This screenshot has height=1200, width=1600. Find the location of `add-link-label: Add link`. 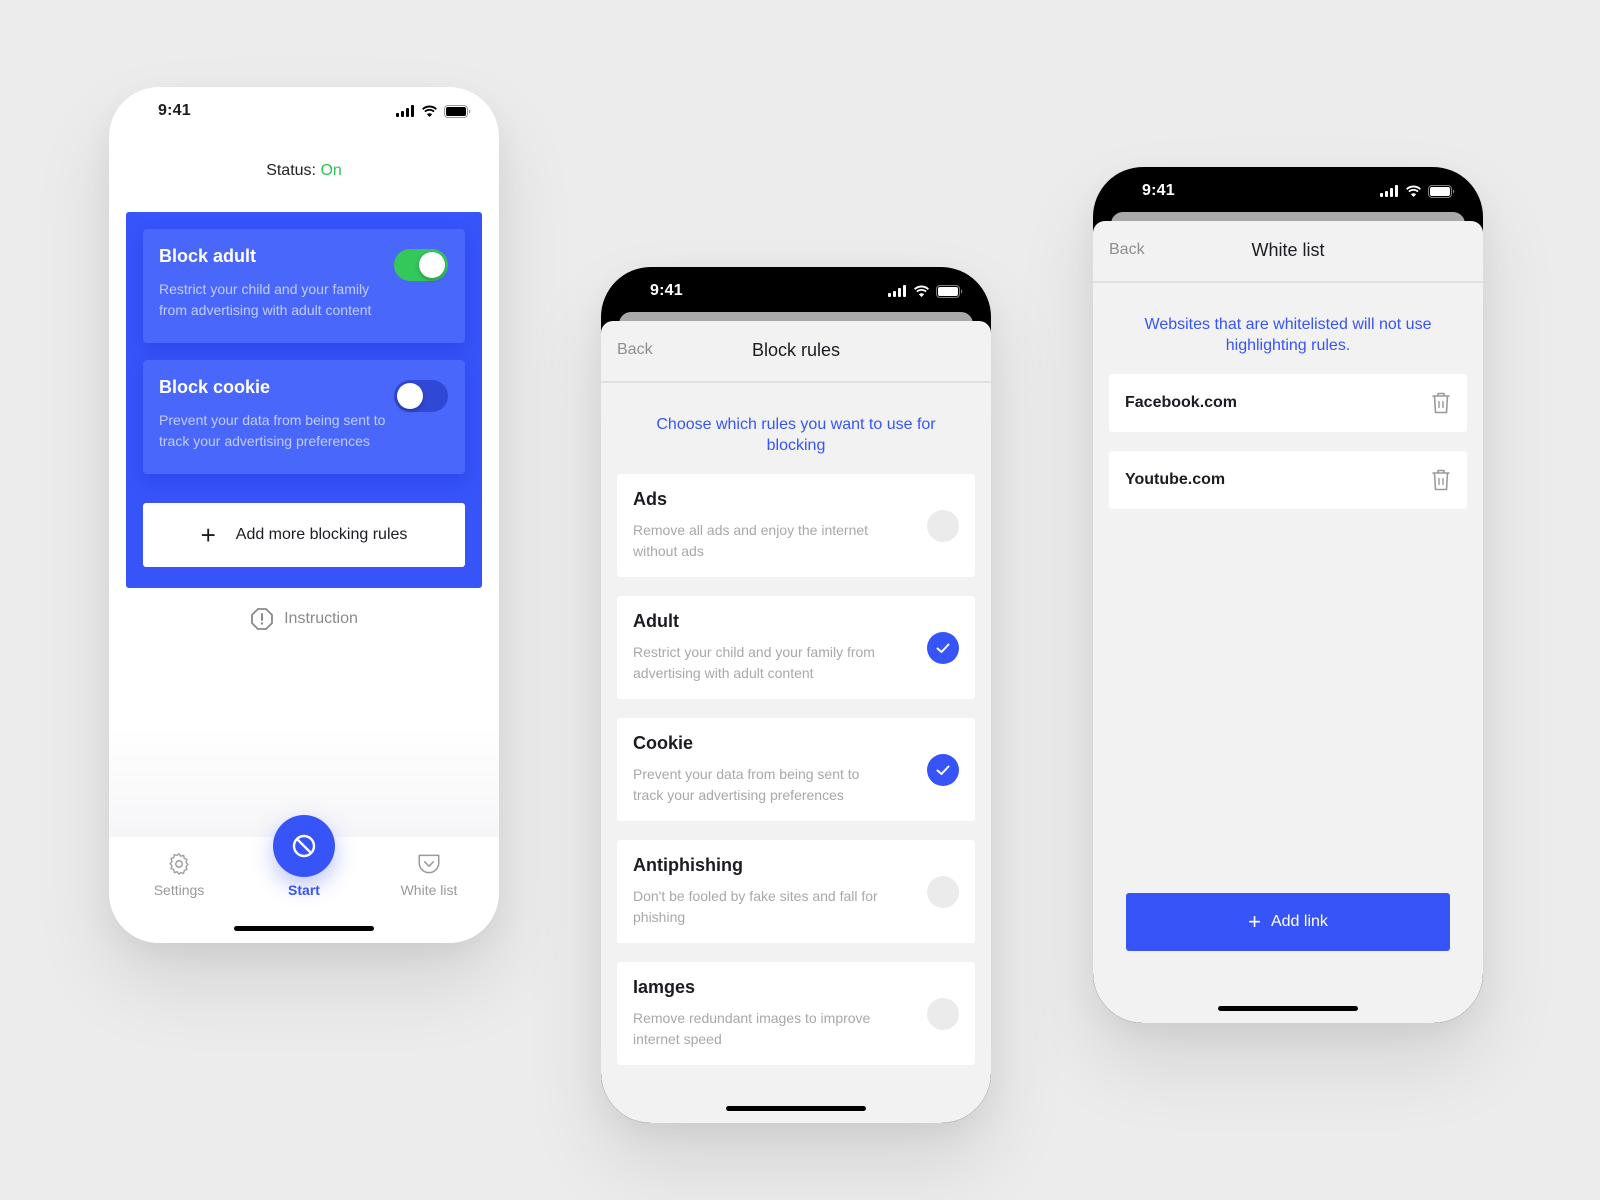

add-link-label: Add link is located at coordinates (1299, 921).